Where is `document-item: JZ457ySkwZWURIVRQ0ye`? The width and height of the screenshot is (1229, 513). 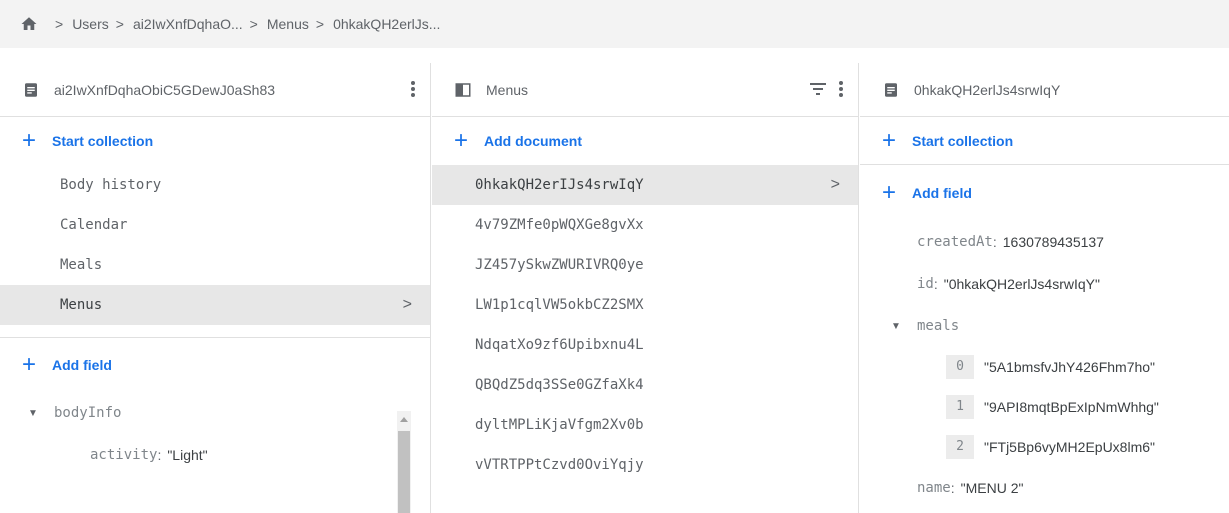 document-item: JZ457ySkwZWURIVRQ0ye is located at coordinates (645, 265).